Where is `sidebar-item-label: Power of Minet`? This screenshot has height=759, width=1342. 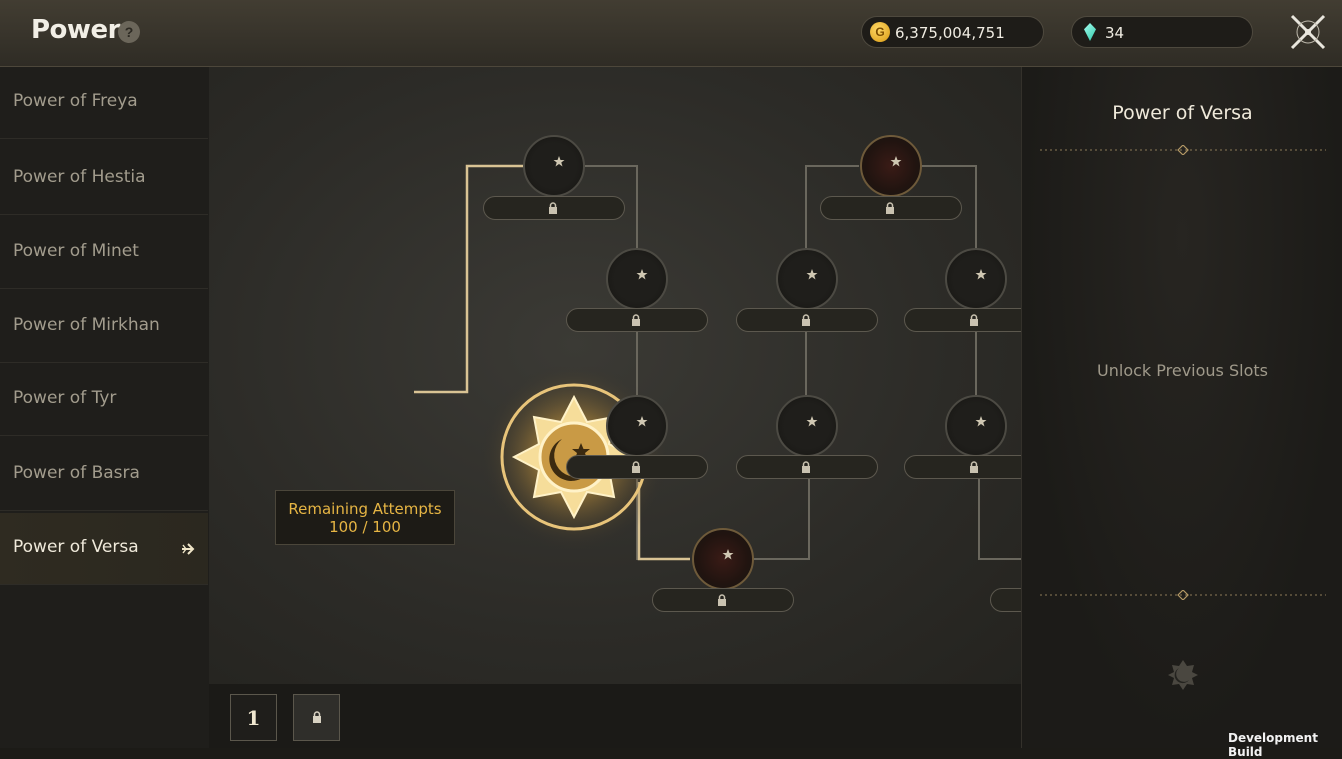
sidebar-item-label: Power of Minet is located at coordinates (76, 251).